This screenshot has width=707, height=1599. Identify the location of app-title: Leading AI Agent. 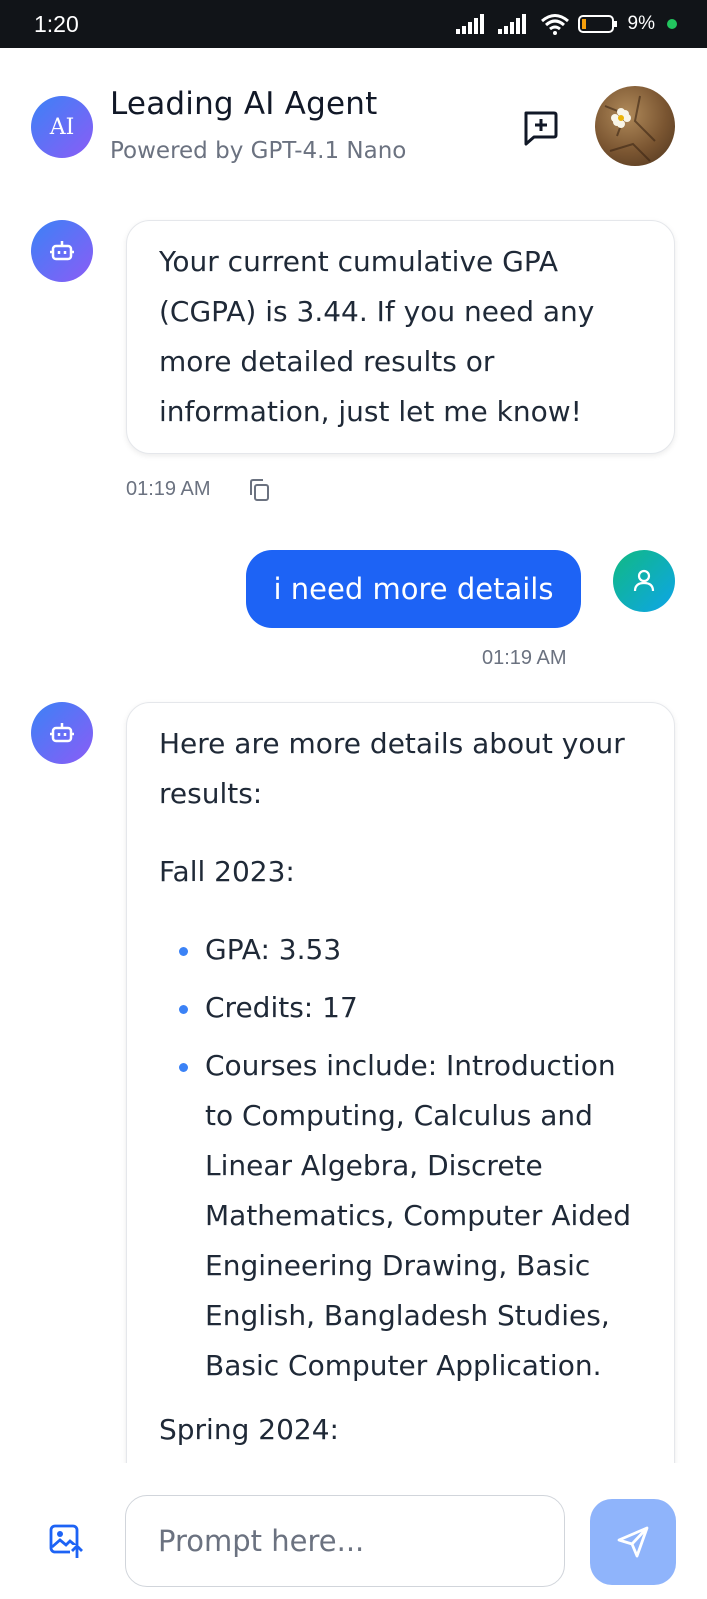
(244, 104).